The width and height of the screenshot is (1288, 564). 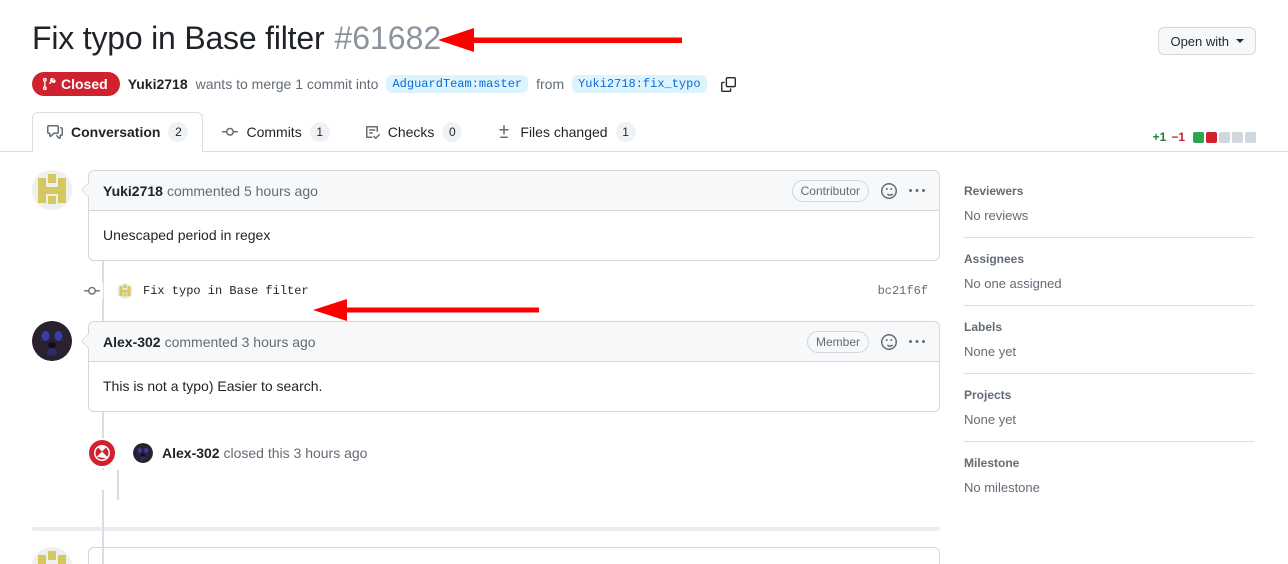 What do you see at coordinates (49, 84) in the screenshot?
I see `pull-request-closed-icon` at bounding box center [49, 84].